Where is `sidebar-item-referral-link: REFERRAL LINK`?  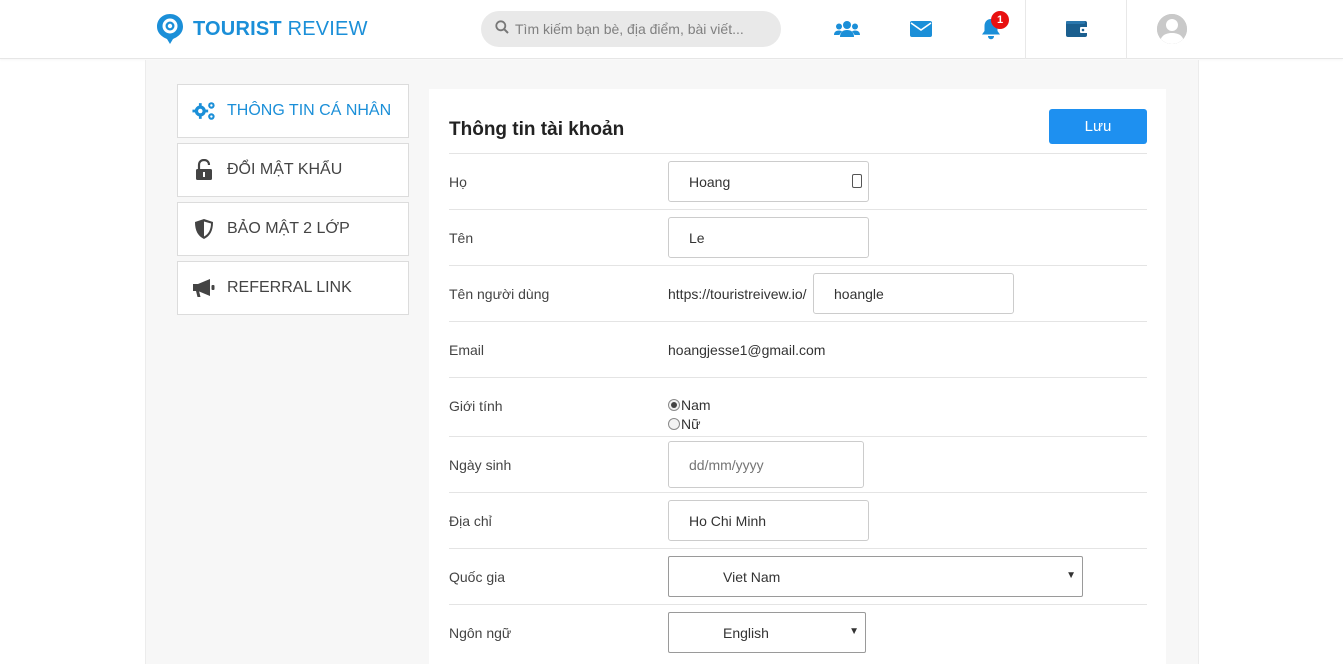
sidebar-item-referral-link: REFERRAL LINK is located at coordinates (293, 288).